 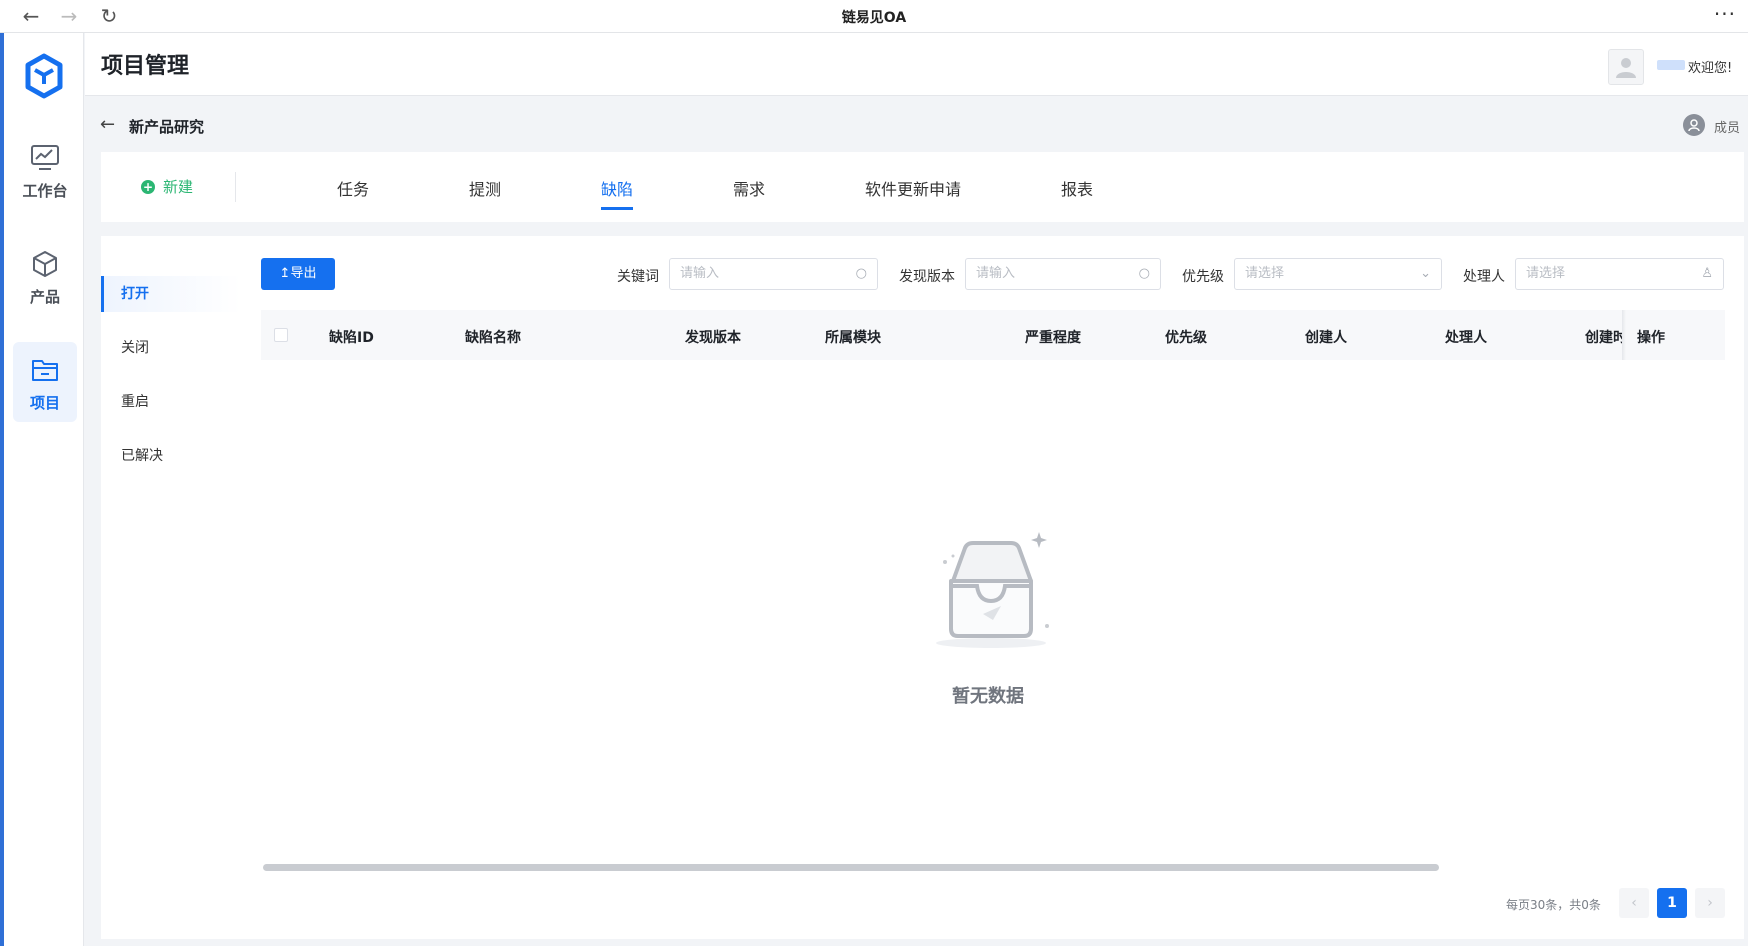 What do you see at coordinates (351, 337) in the screenshot?
I see `col-defect-id: 缺陷ID` at bounding box center [351, 337].